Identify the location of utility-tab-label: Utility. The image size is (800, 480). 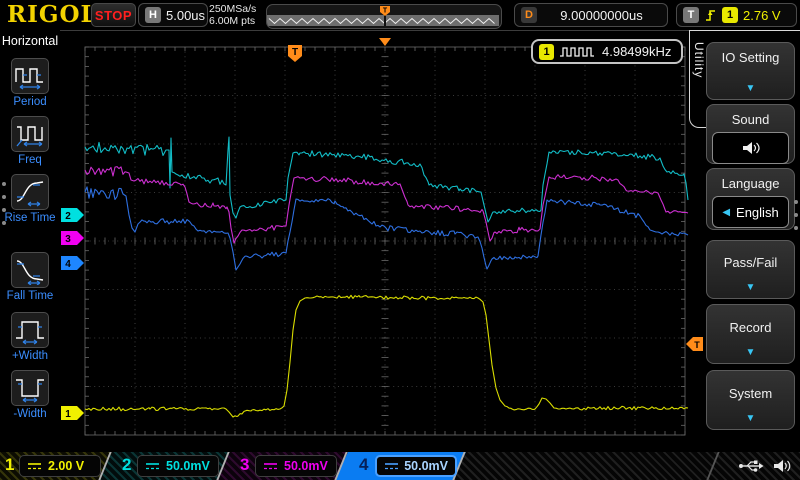
(699, 60).